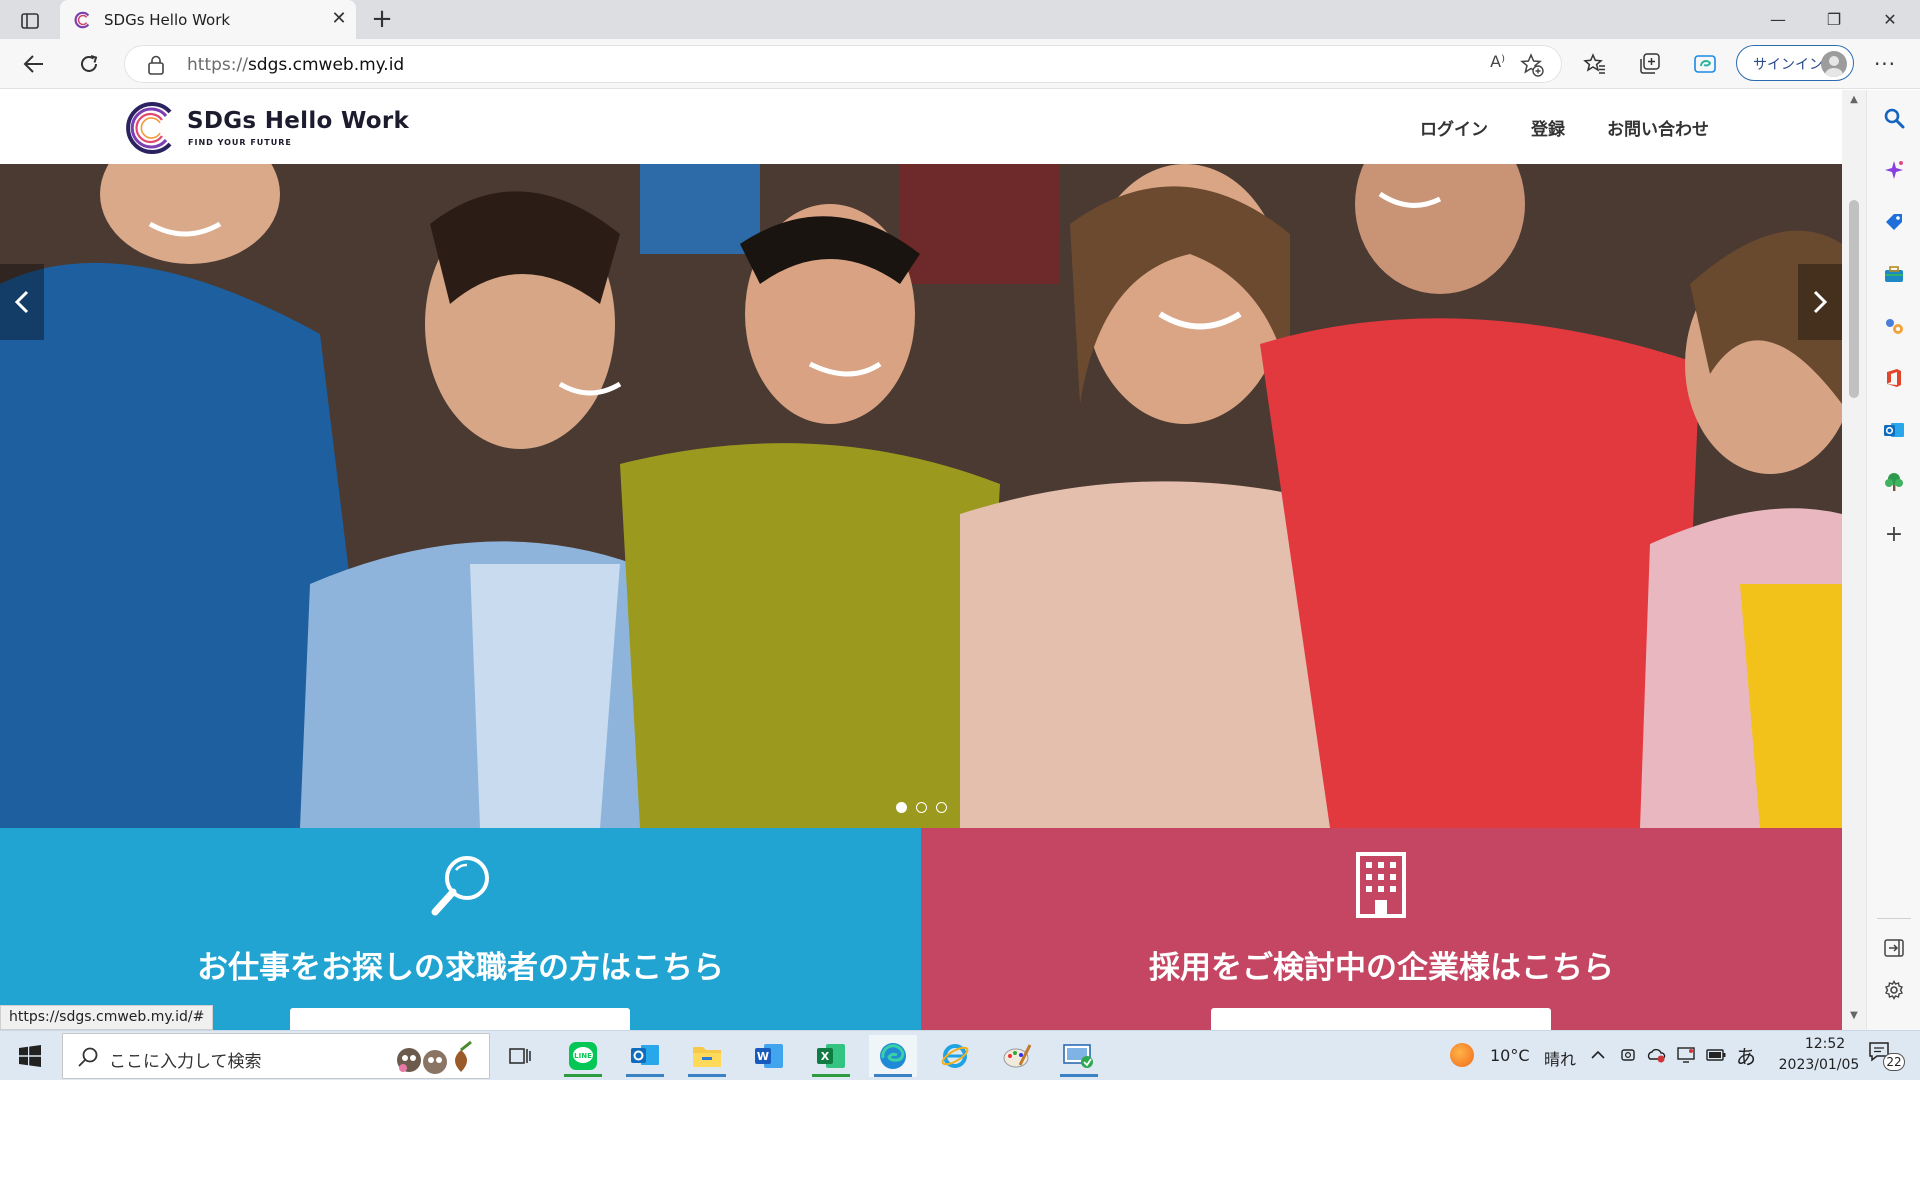 This screenshot has height=1200, width=1920. I want to click on site-name: SDGs Hello Work, so click(298, 121).